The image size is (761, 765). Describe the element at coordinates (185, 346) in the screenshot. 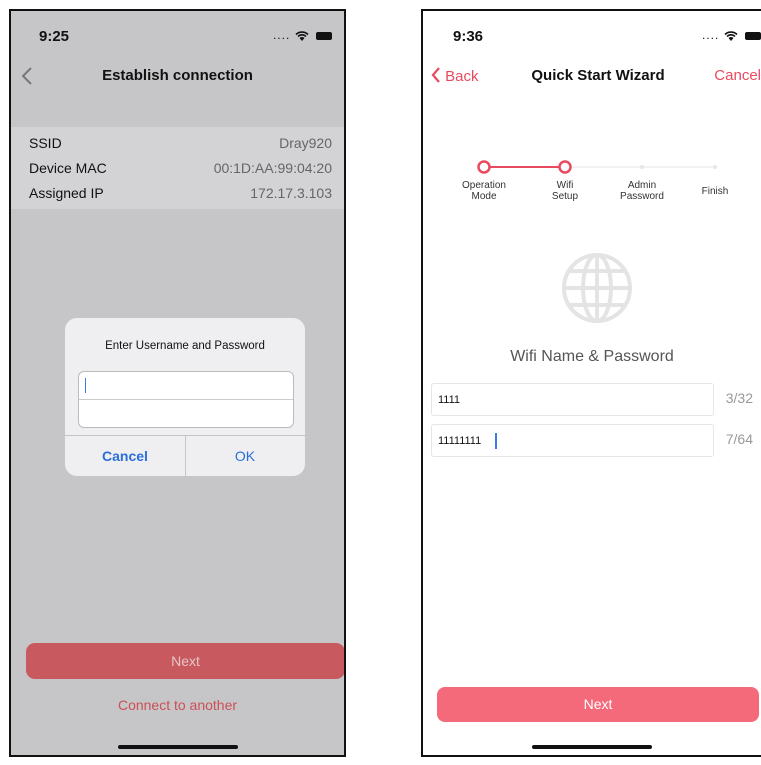

I see `dialog-title: Enter Username and Password` at that location.